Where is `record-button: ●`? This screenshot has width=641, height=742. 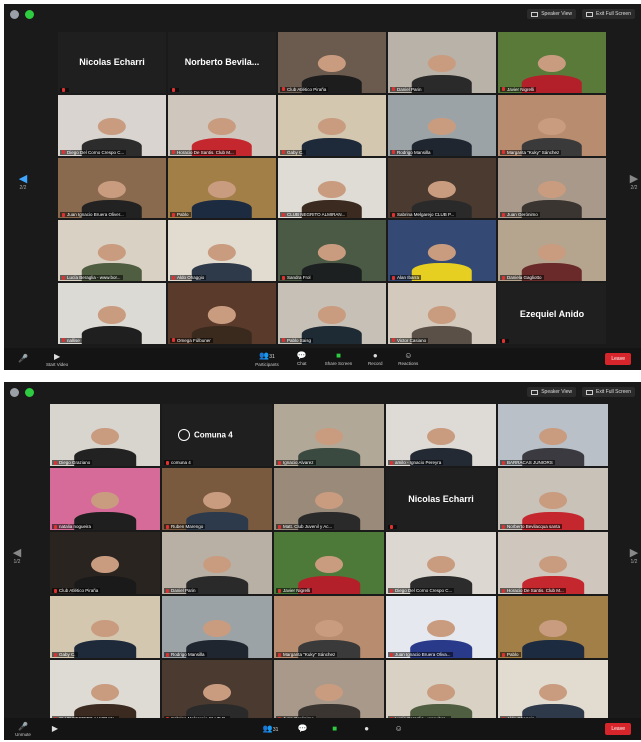 record-button: ● is located at coordinates (367, 729).